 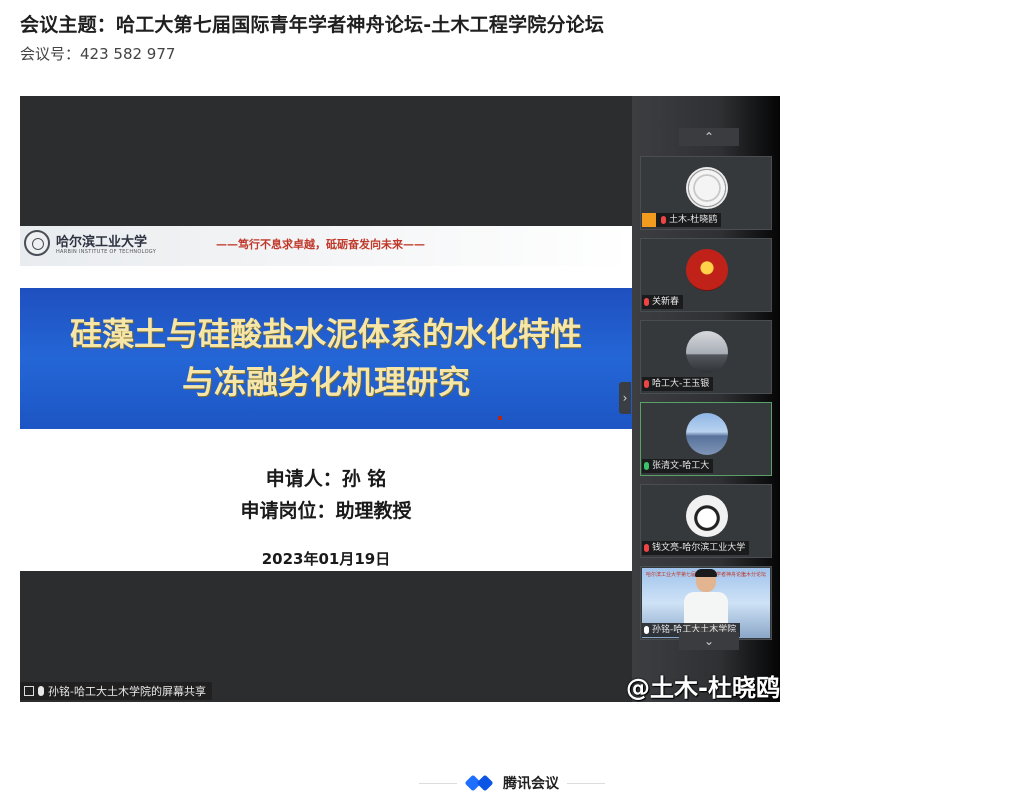 I want to click on slide-position: 申请岗位：助理教授, so click(x=326, y=511).